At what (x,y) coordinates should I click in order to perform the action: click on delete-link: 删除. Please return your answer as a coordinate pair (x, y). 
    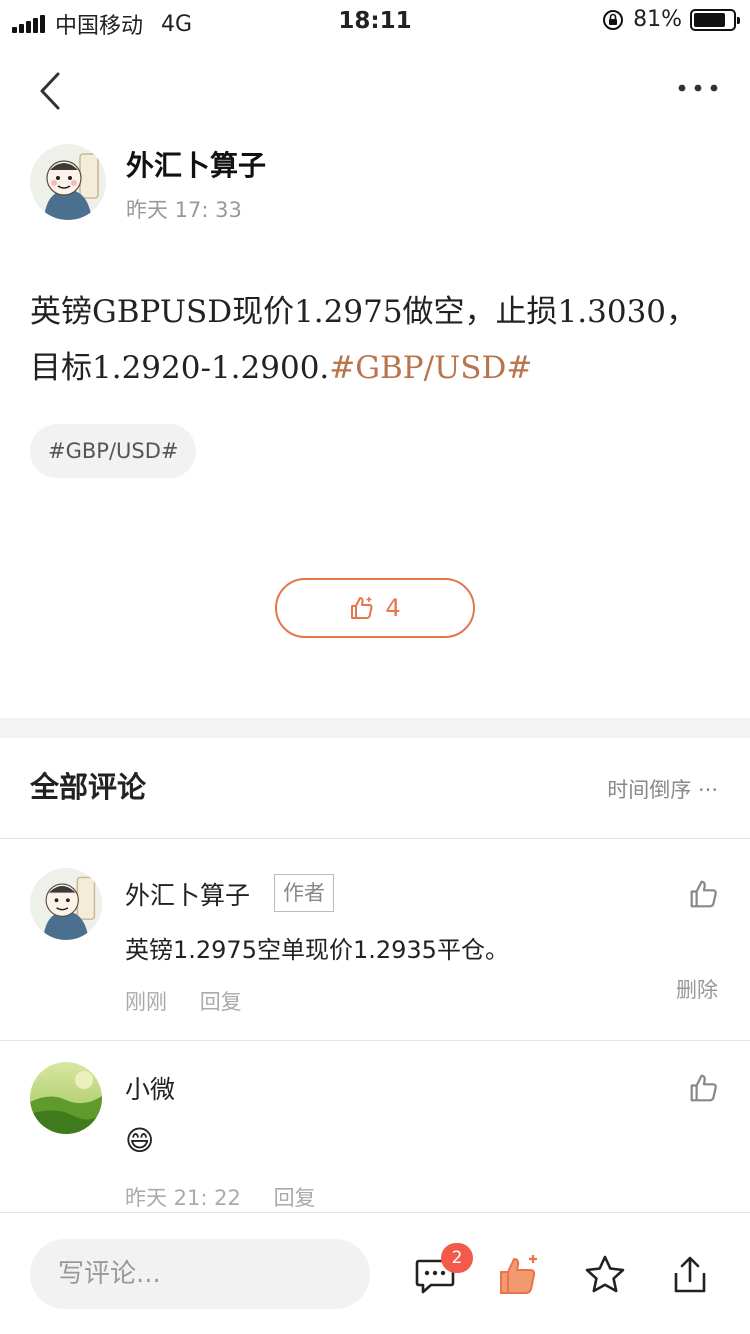
    Looking at the image, I should click on (697, 989).